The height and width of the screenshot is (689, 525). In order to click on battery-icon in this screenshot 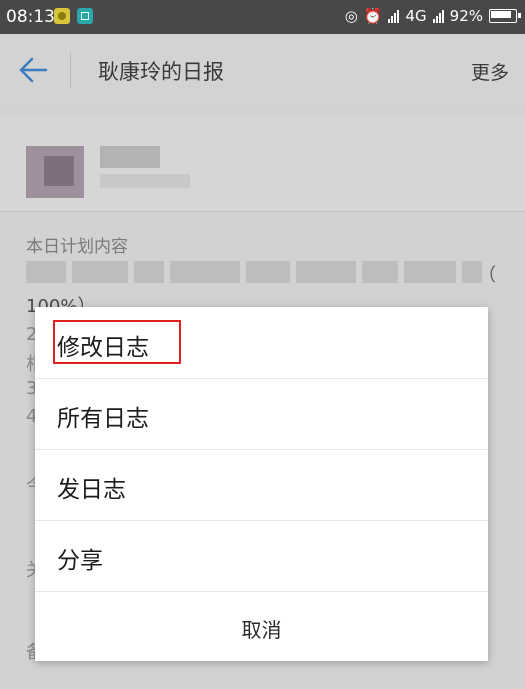, I will do `click(505, 16)`.